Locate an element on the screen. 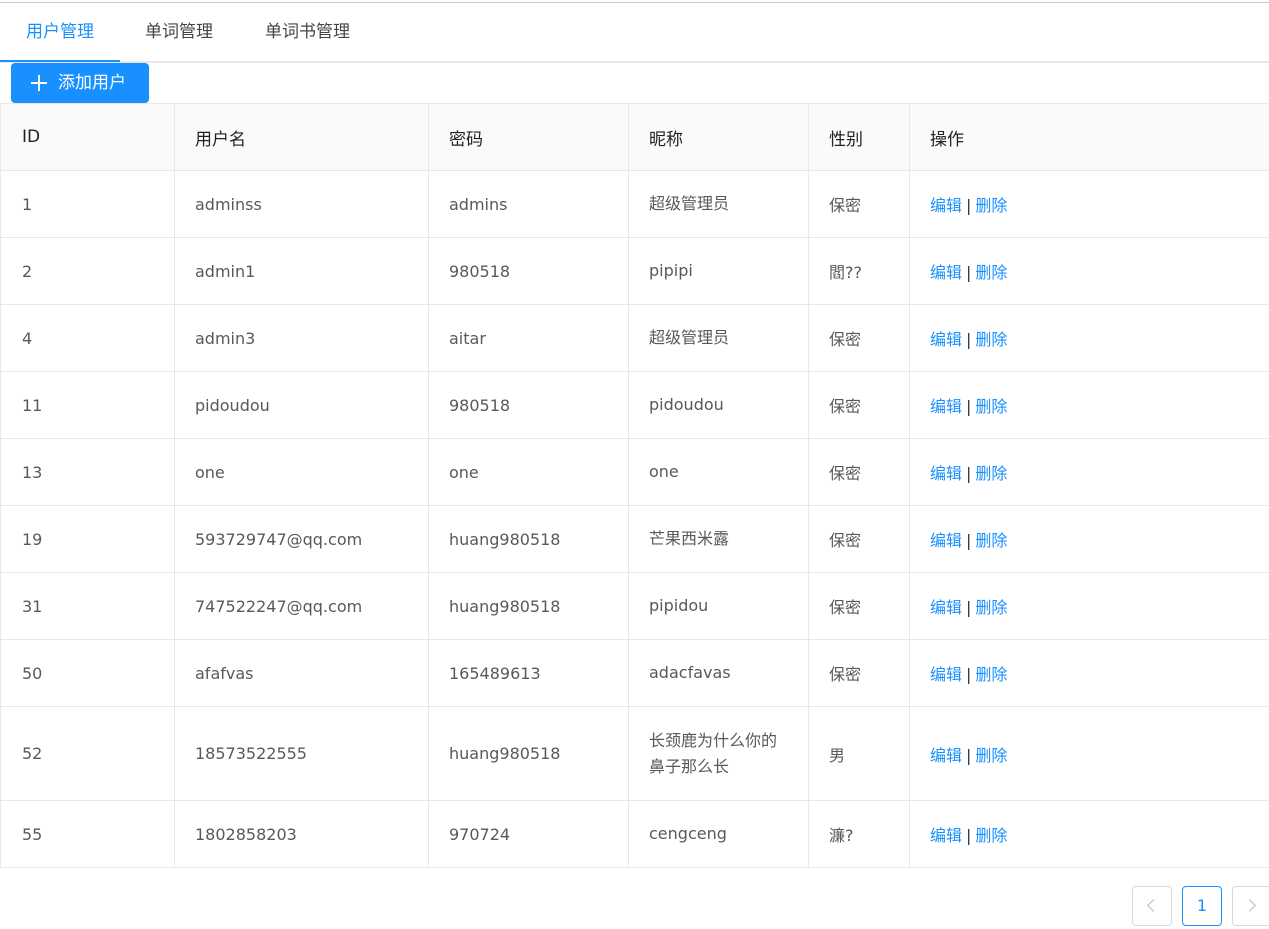 Image resolution: width=1269 pixels, height=929 pixels. table-row: 4 admin3 aitar 超级管理员 保密 编辑 | 删除 is located at coordinates (634, 338).